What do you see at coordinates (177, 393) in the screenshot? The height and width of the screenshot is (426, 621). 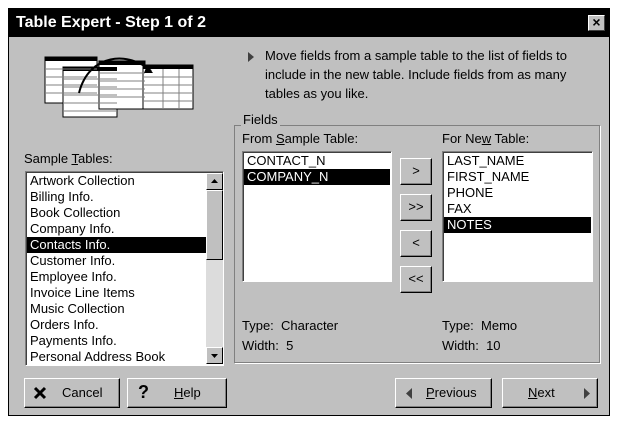 I see `help-button: ? Help` at bounding box center [177, 393].